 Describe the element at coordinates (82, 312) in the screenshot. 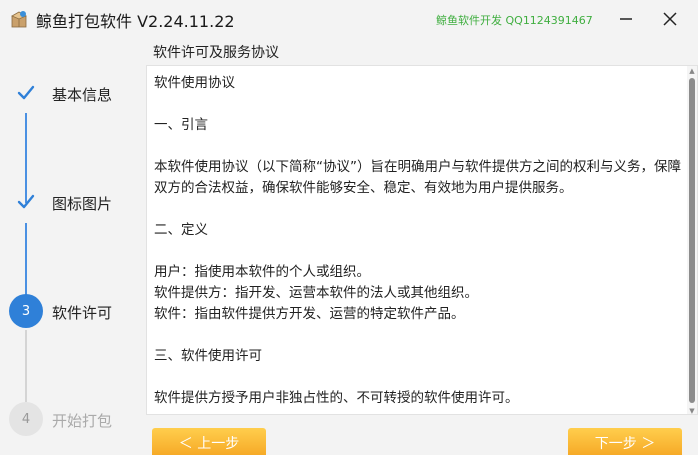

I see `step-3-label: 软件许可` at that location.